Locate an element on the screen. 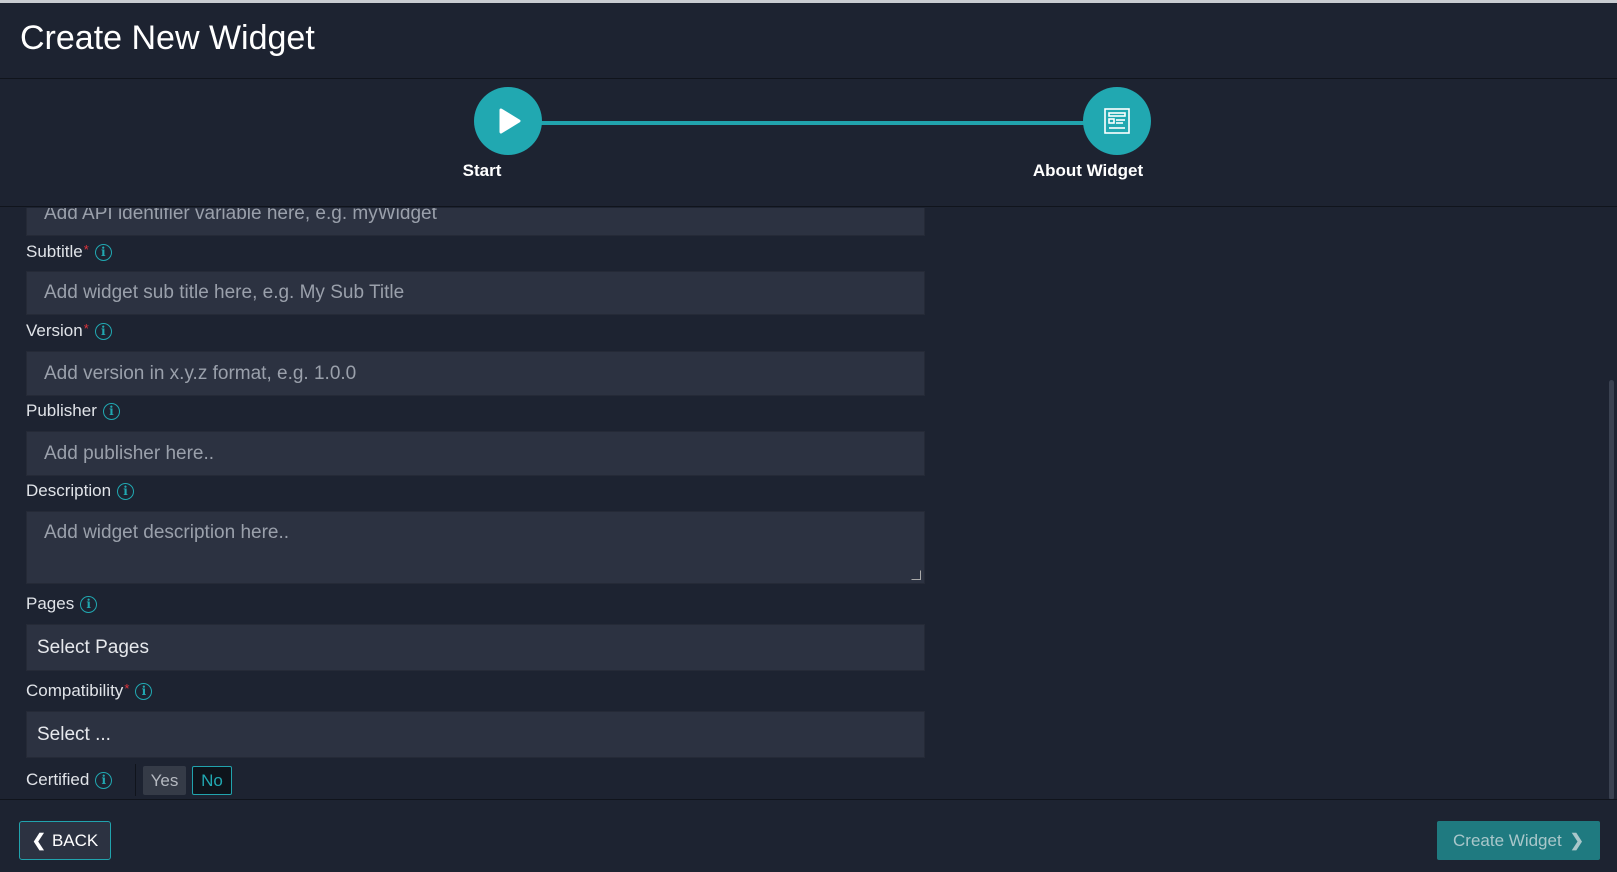 The height and width of the screenshot is (872, 1617). step-start-label: Start is located at coordinates (482, 170).